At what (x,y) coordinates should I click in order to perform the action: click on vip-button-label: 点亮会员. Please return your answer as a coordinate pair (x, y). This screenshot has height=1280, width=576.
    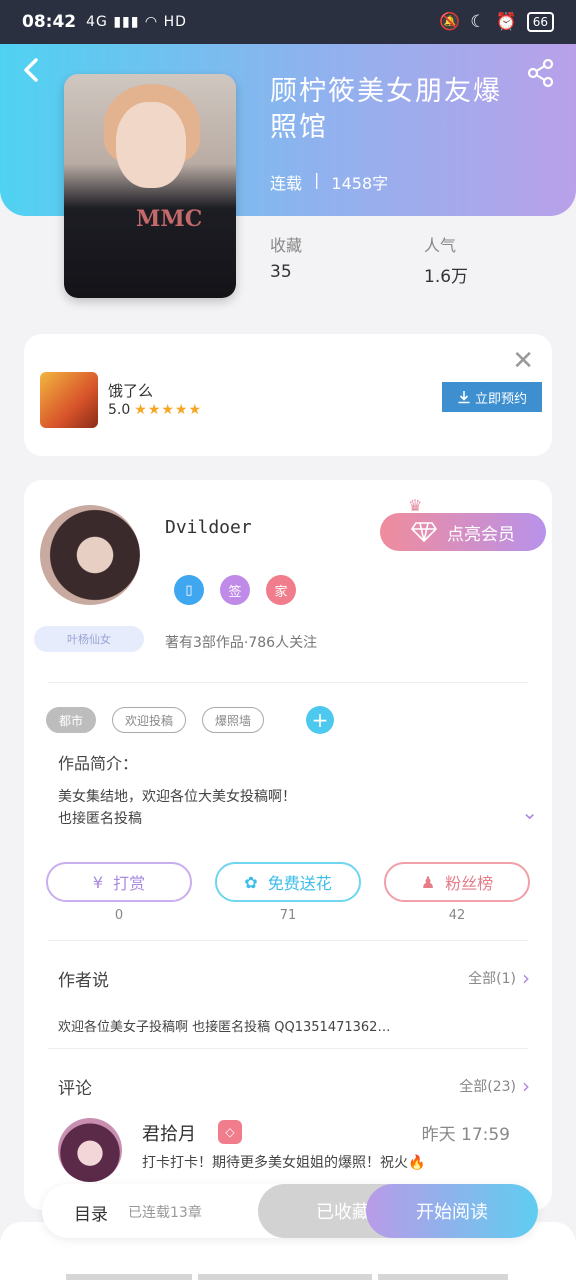
    Looking at the image, I should click on (481, 534).